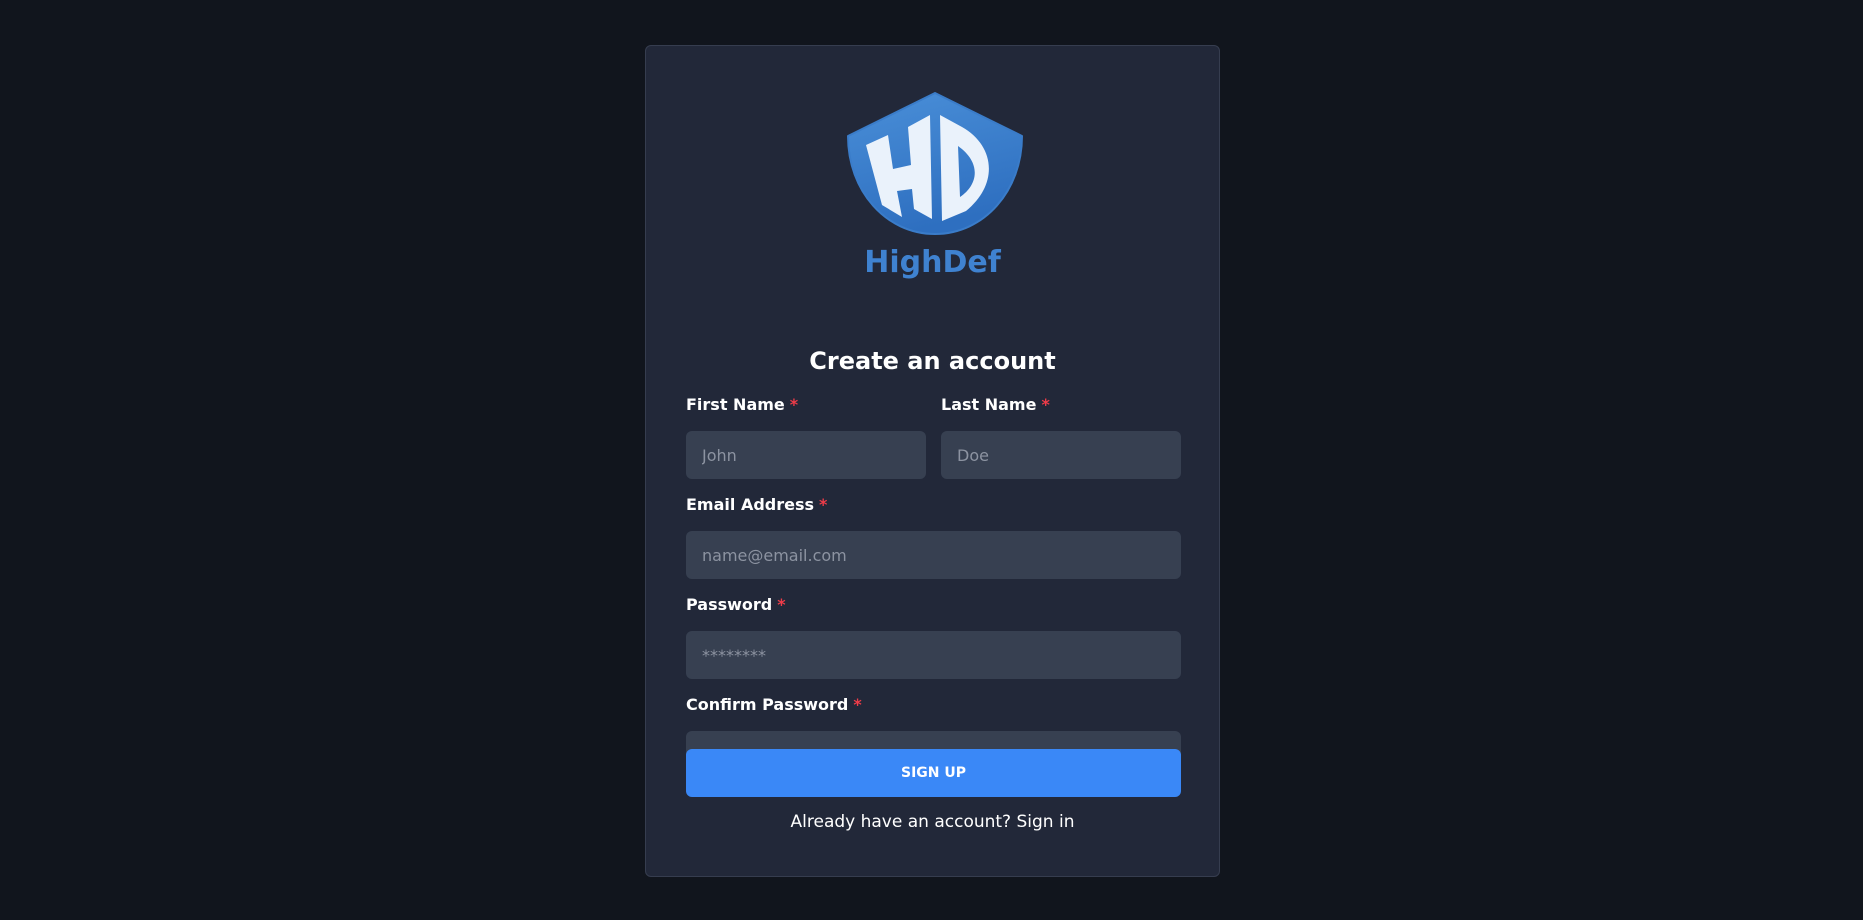  Describe the element at coordinates (774, 705) in the screenshot. I see `confirm-password-label: Confirm Password *` at that location.